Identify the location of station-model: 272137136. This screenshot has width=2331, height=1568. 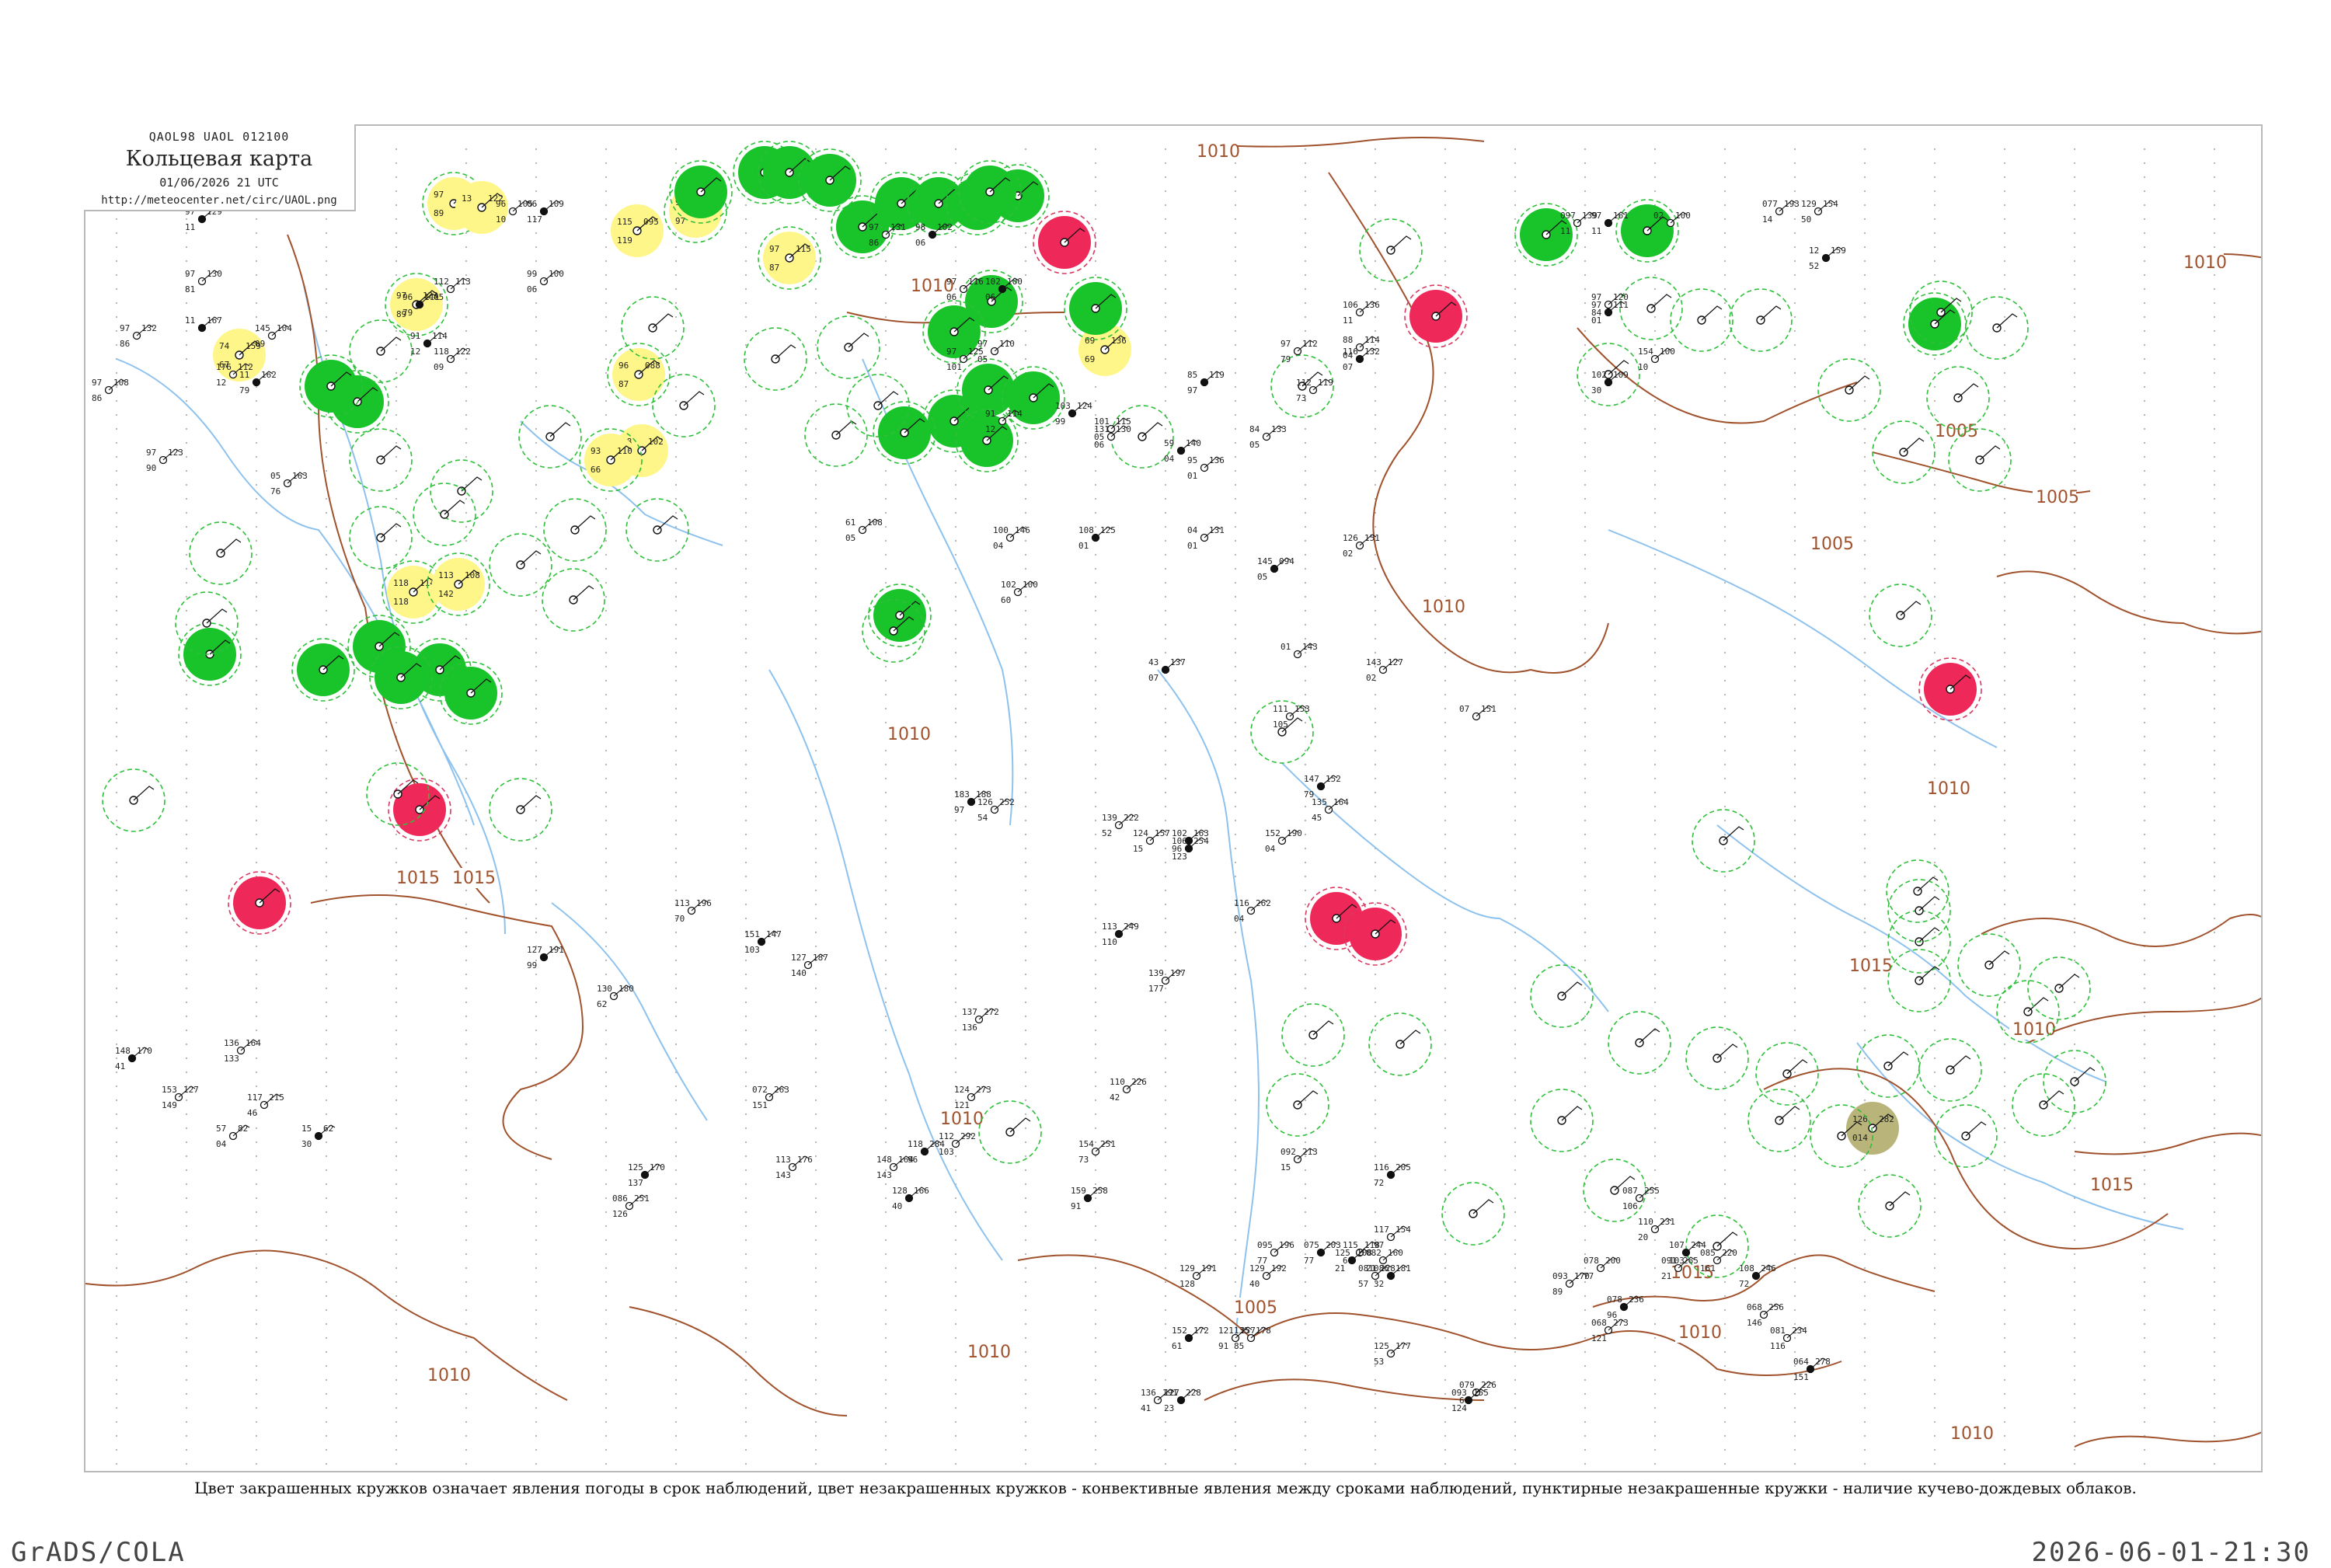
(980, 1020).